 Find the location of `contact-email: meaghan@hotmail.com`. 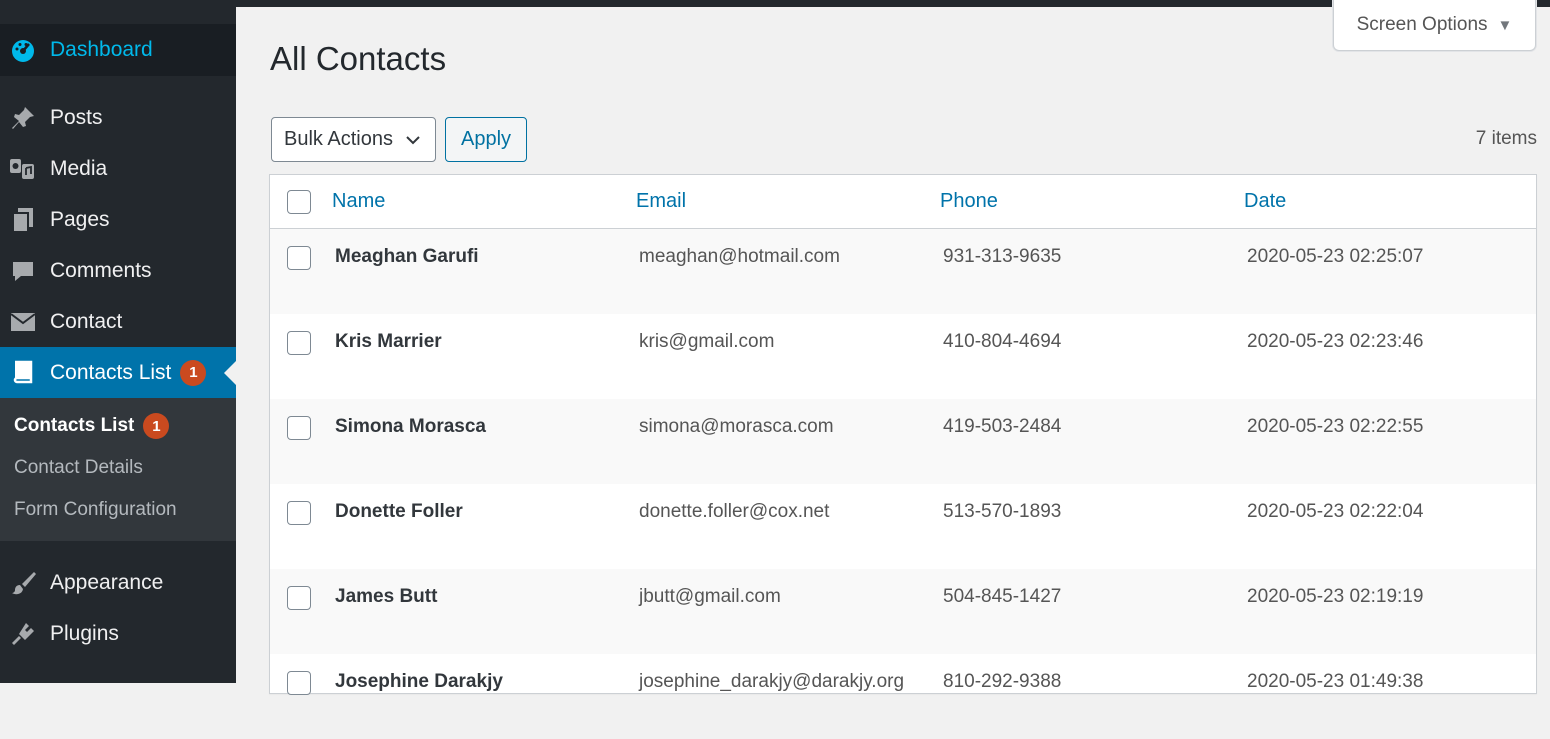

contact-email: meaghan@hotmail.com is located at coordinates (739, 256).